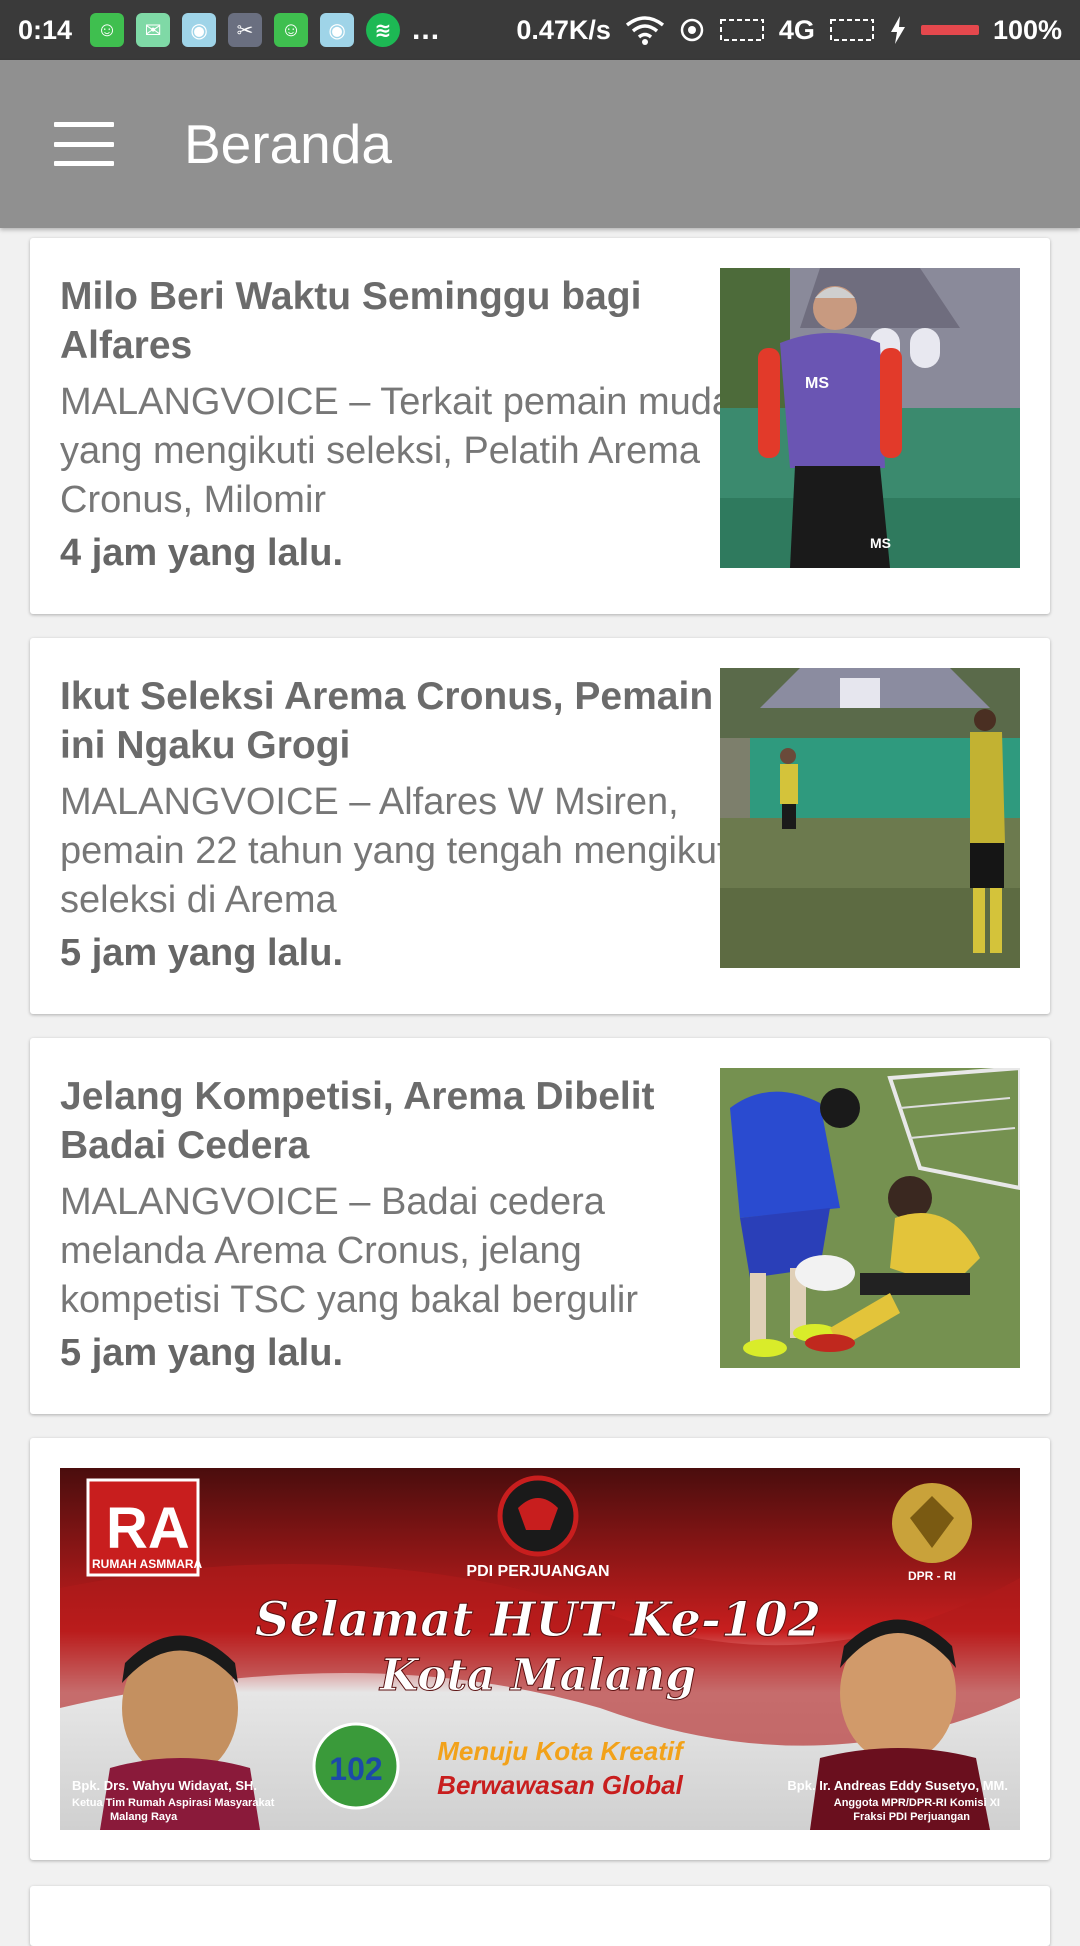 The height and width of the screenshot is (1946, 1080). What do you see at coordinates (537, 1675) in the screenshot?
I see `banner-headline-2: Kota Malang` at bounding box center [537, 1675].